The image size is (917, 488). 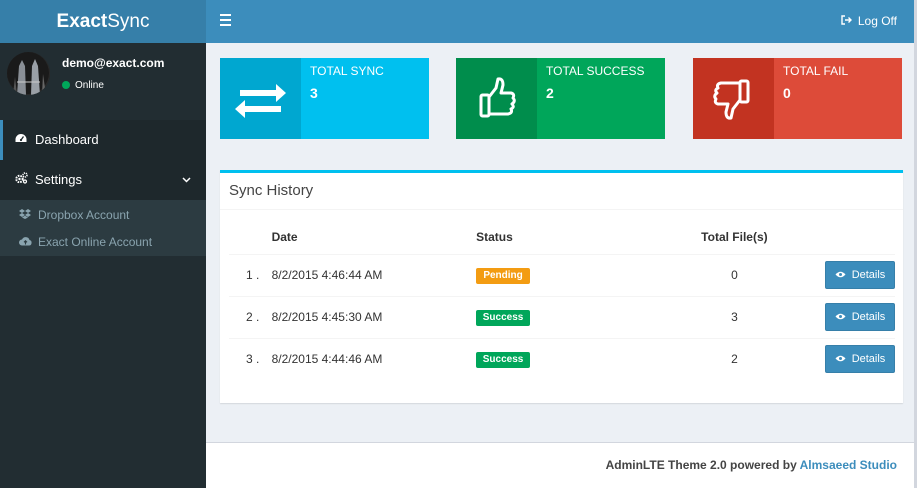 What do you see at coordinates (314, 93) in the screenshot?
I see `stat-value: 3` at bounding box center [314, 93].